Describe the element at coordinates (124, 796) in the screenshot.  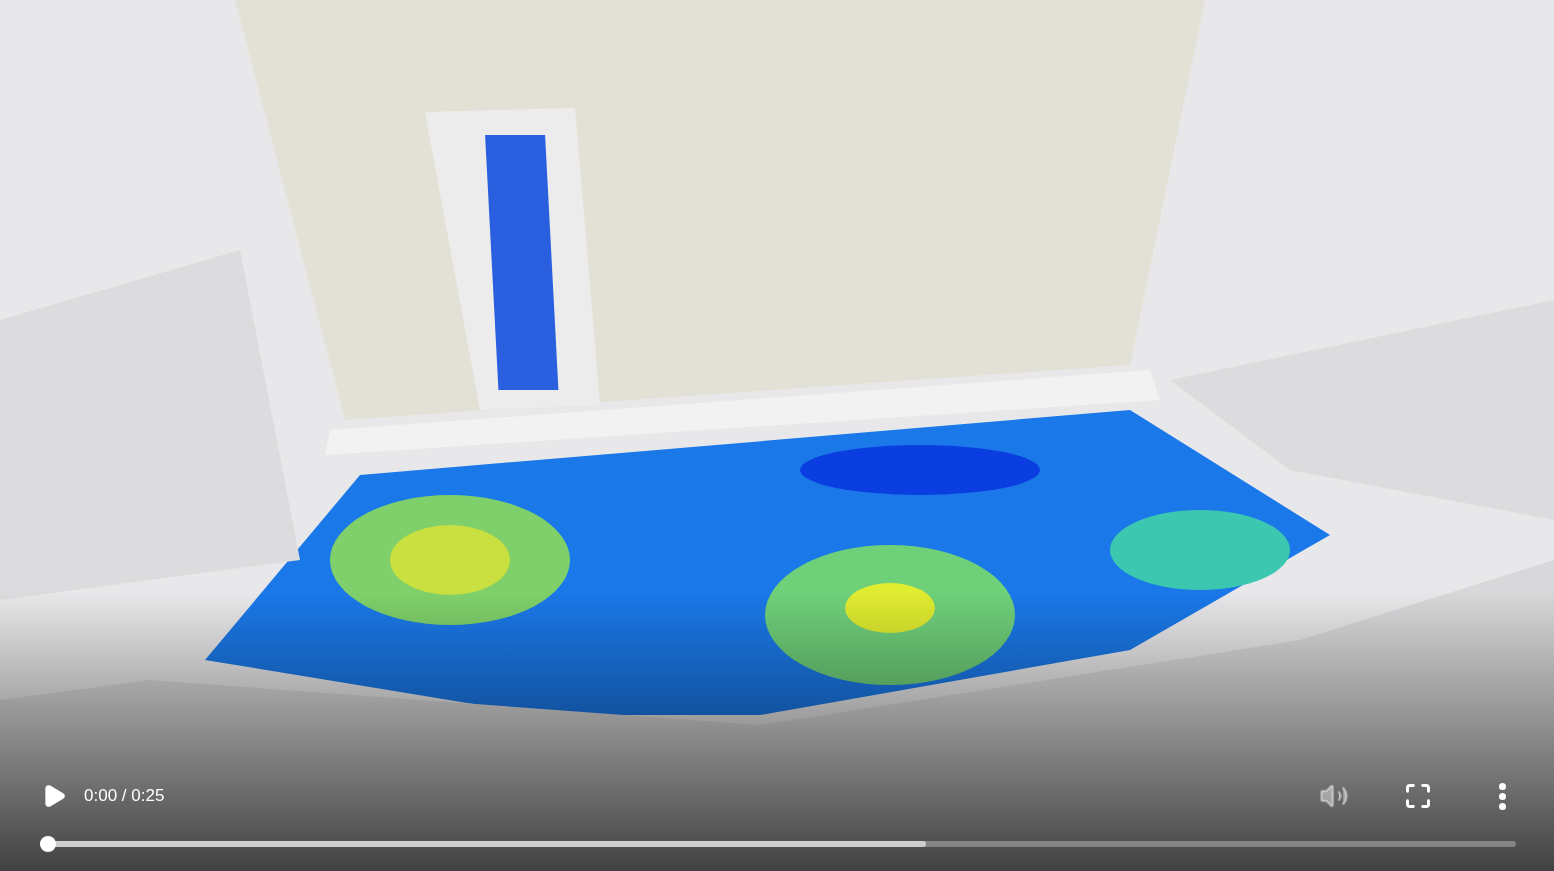
I see `time-display: 0:00 / 0:25` at that location.